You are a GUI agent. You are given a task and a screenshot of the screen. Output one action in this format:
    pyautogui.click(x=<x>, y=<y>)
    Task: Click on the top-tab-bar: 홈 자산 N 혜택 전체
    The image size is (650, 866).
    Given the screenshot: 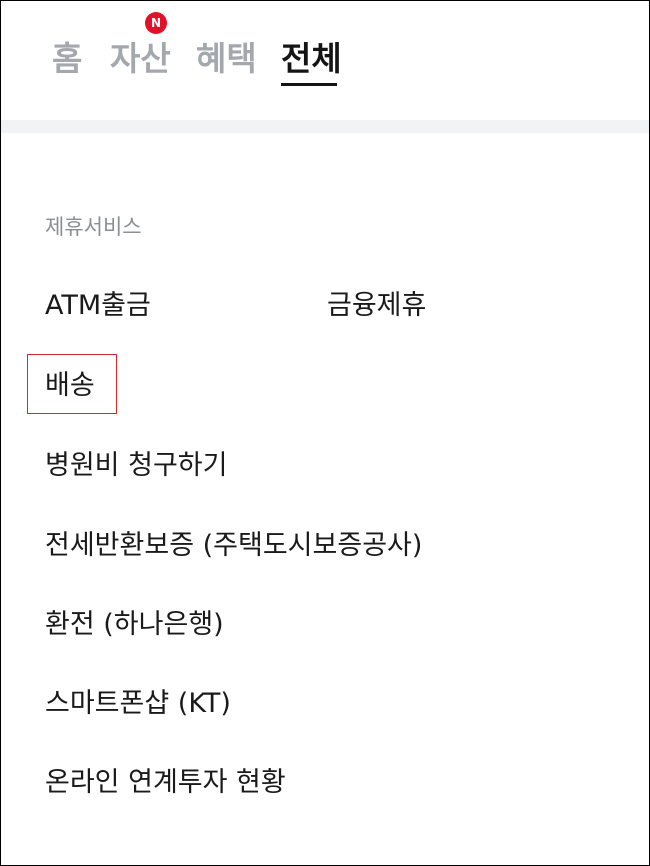 What is the action you would take?
    pyautogui.click(x=325, y=61)
    